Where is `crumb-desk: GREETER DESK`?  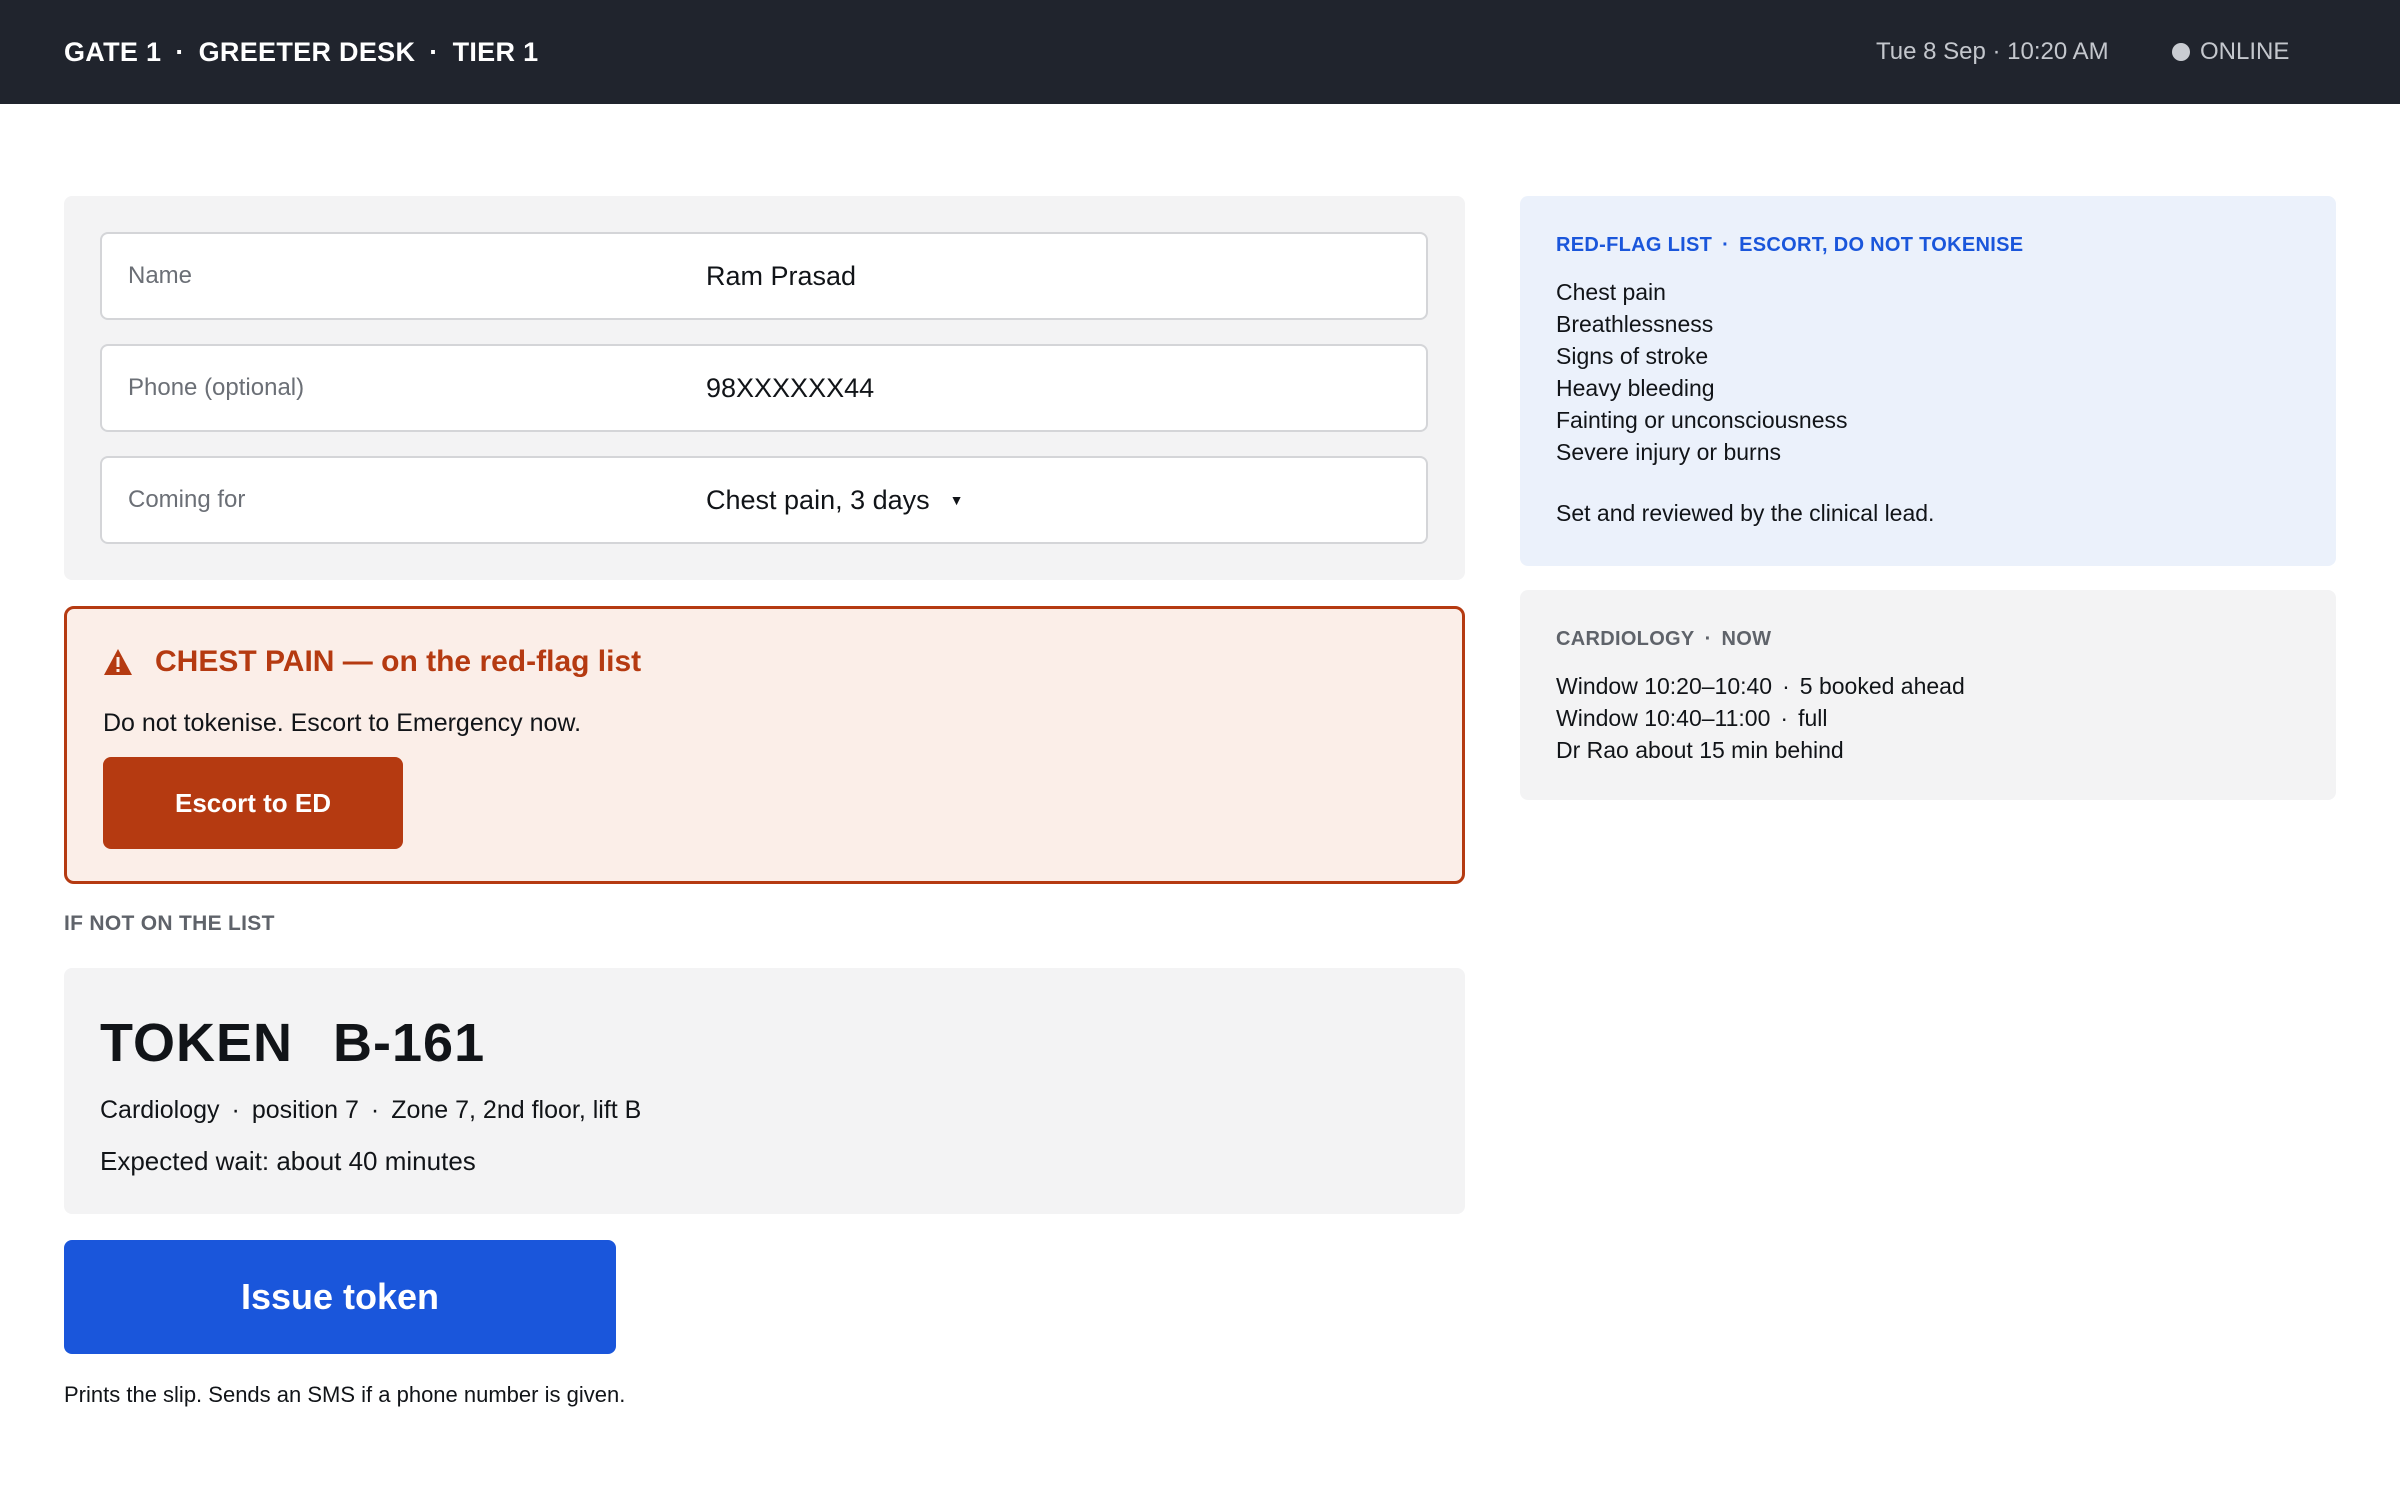
crumb-desk: GREETER DESK is located at coordinates (307, 51).